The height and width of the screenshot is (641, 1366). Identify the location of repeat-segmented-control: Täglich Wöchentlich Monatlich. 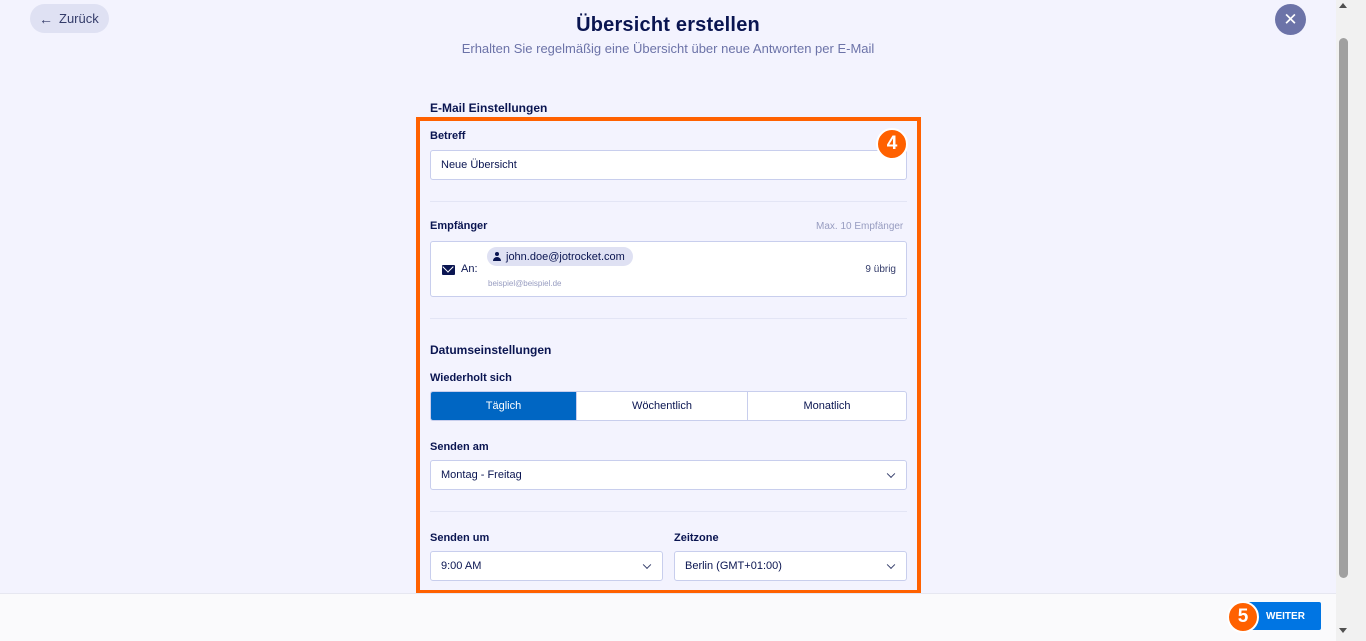
(668, 406).